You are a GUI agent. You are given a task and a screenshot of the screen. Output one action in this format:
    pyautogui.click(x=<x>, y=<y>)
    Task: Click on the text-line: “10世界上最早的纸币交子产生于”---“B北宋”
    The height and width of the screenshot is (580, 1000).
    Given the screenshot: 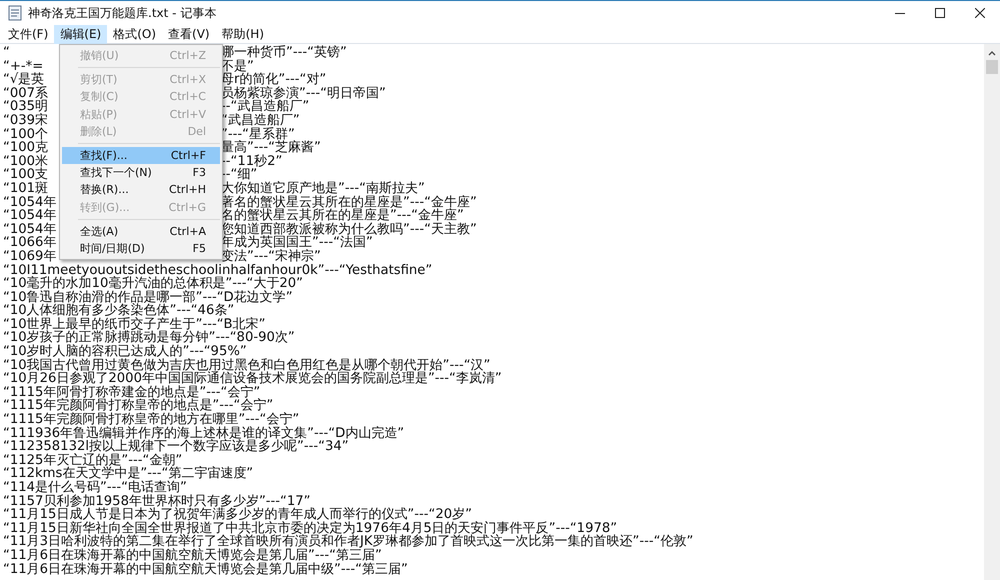 What is the action you would take?
    pyautogui.click(x=134, y=325)
    